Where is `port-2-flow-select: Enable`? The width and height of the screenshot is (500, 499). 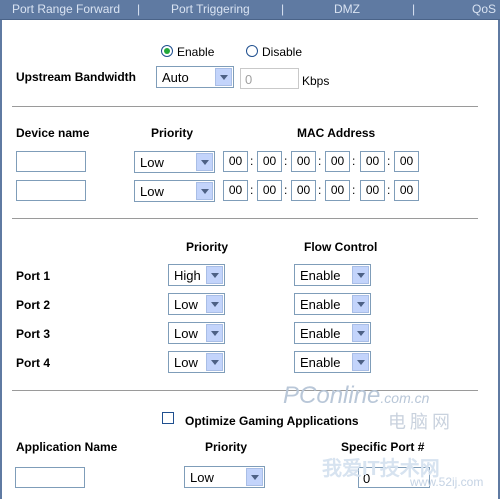 port-2-flow-select: Enable is located at coordinates (332, 304).